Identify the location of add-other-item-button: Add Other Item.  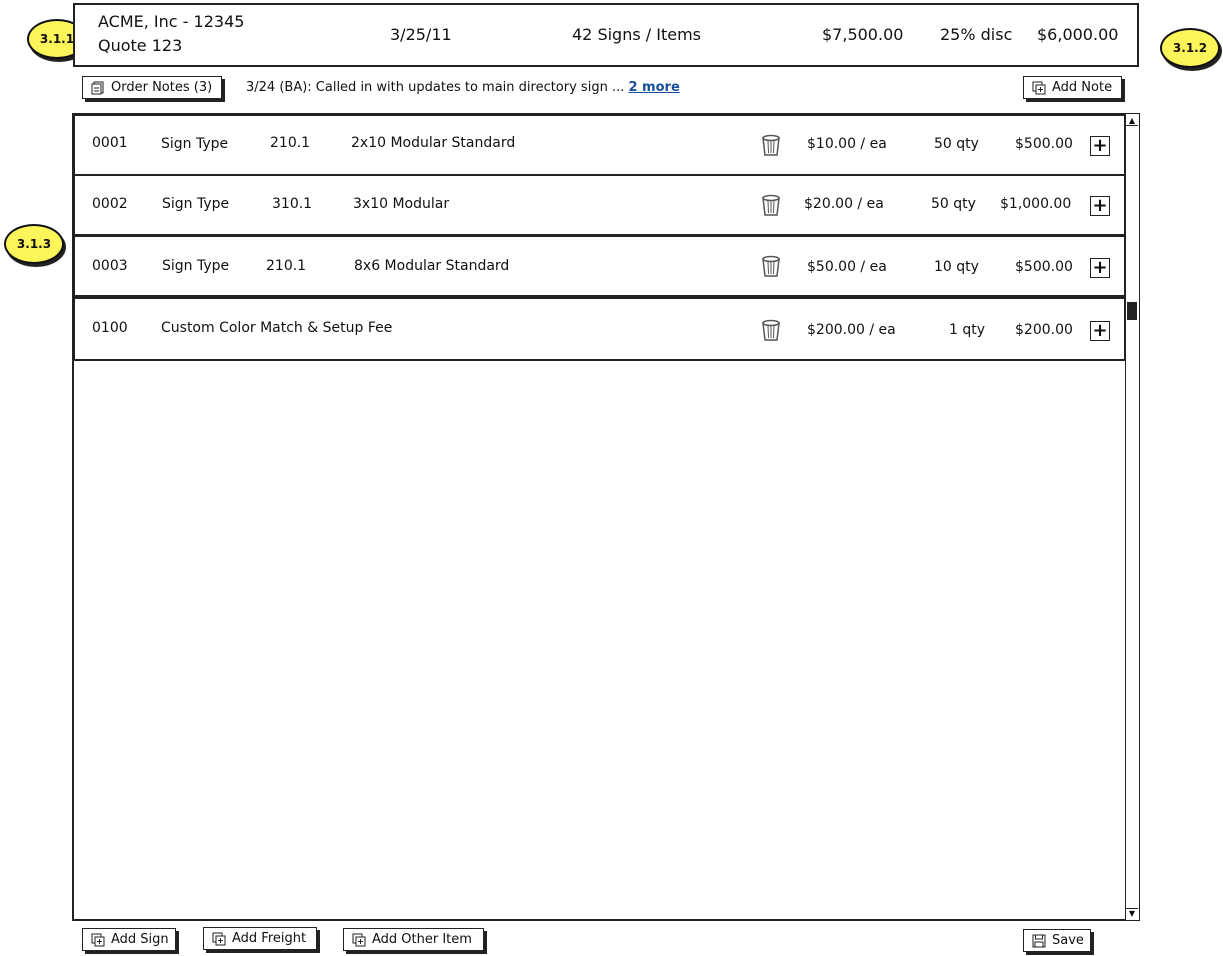
(413, 939).